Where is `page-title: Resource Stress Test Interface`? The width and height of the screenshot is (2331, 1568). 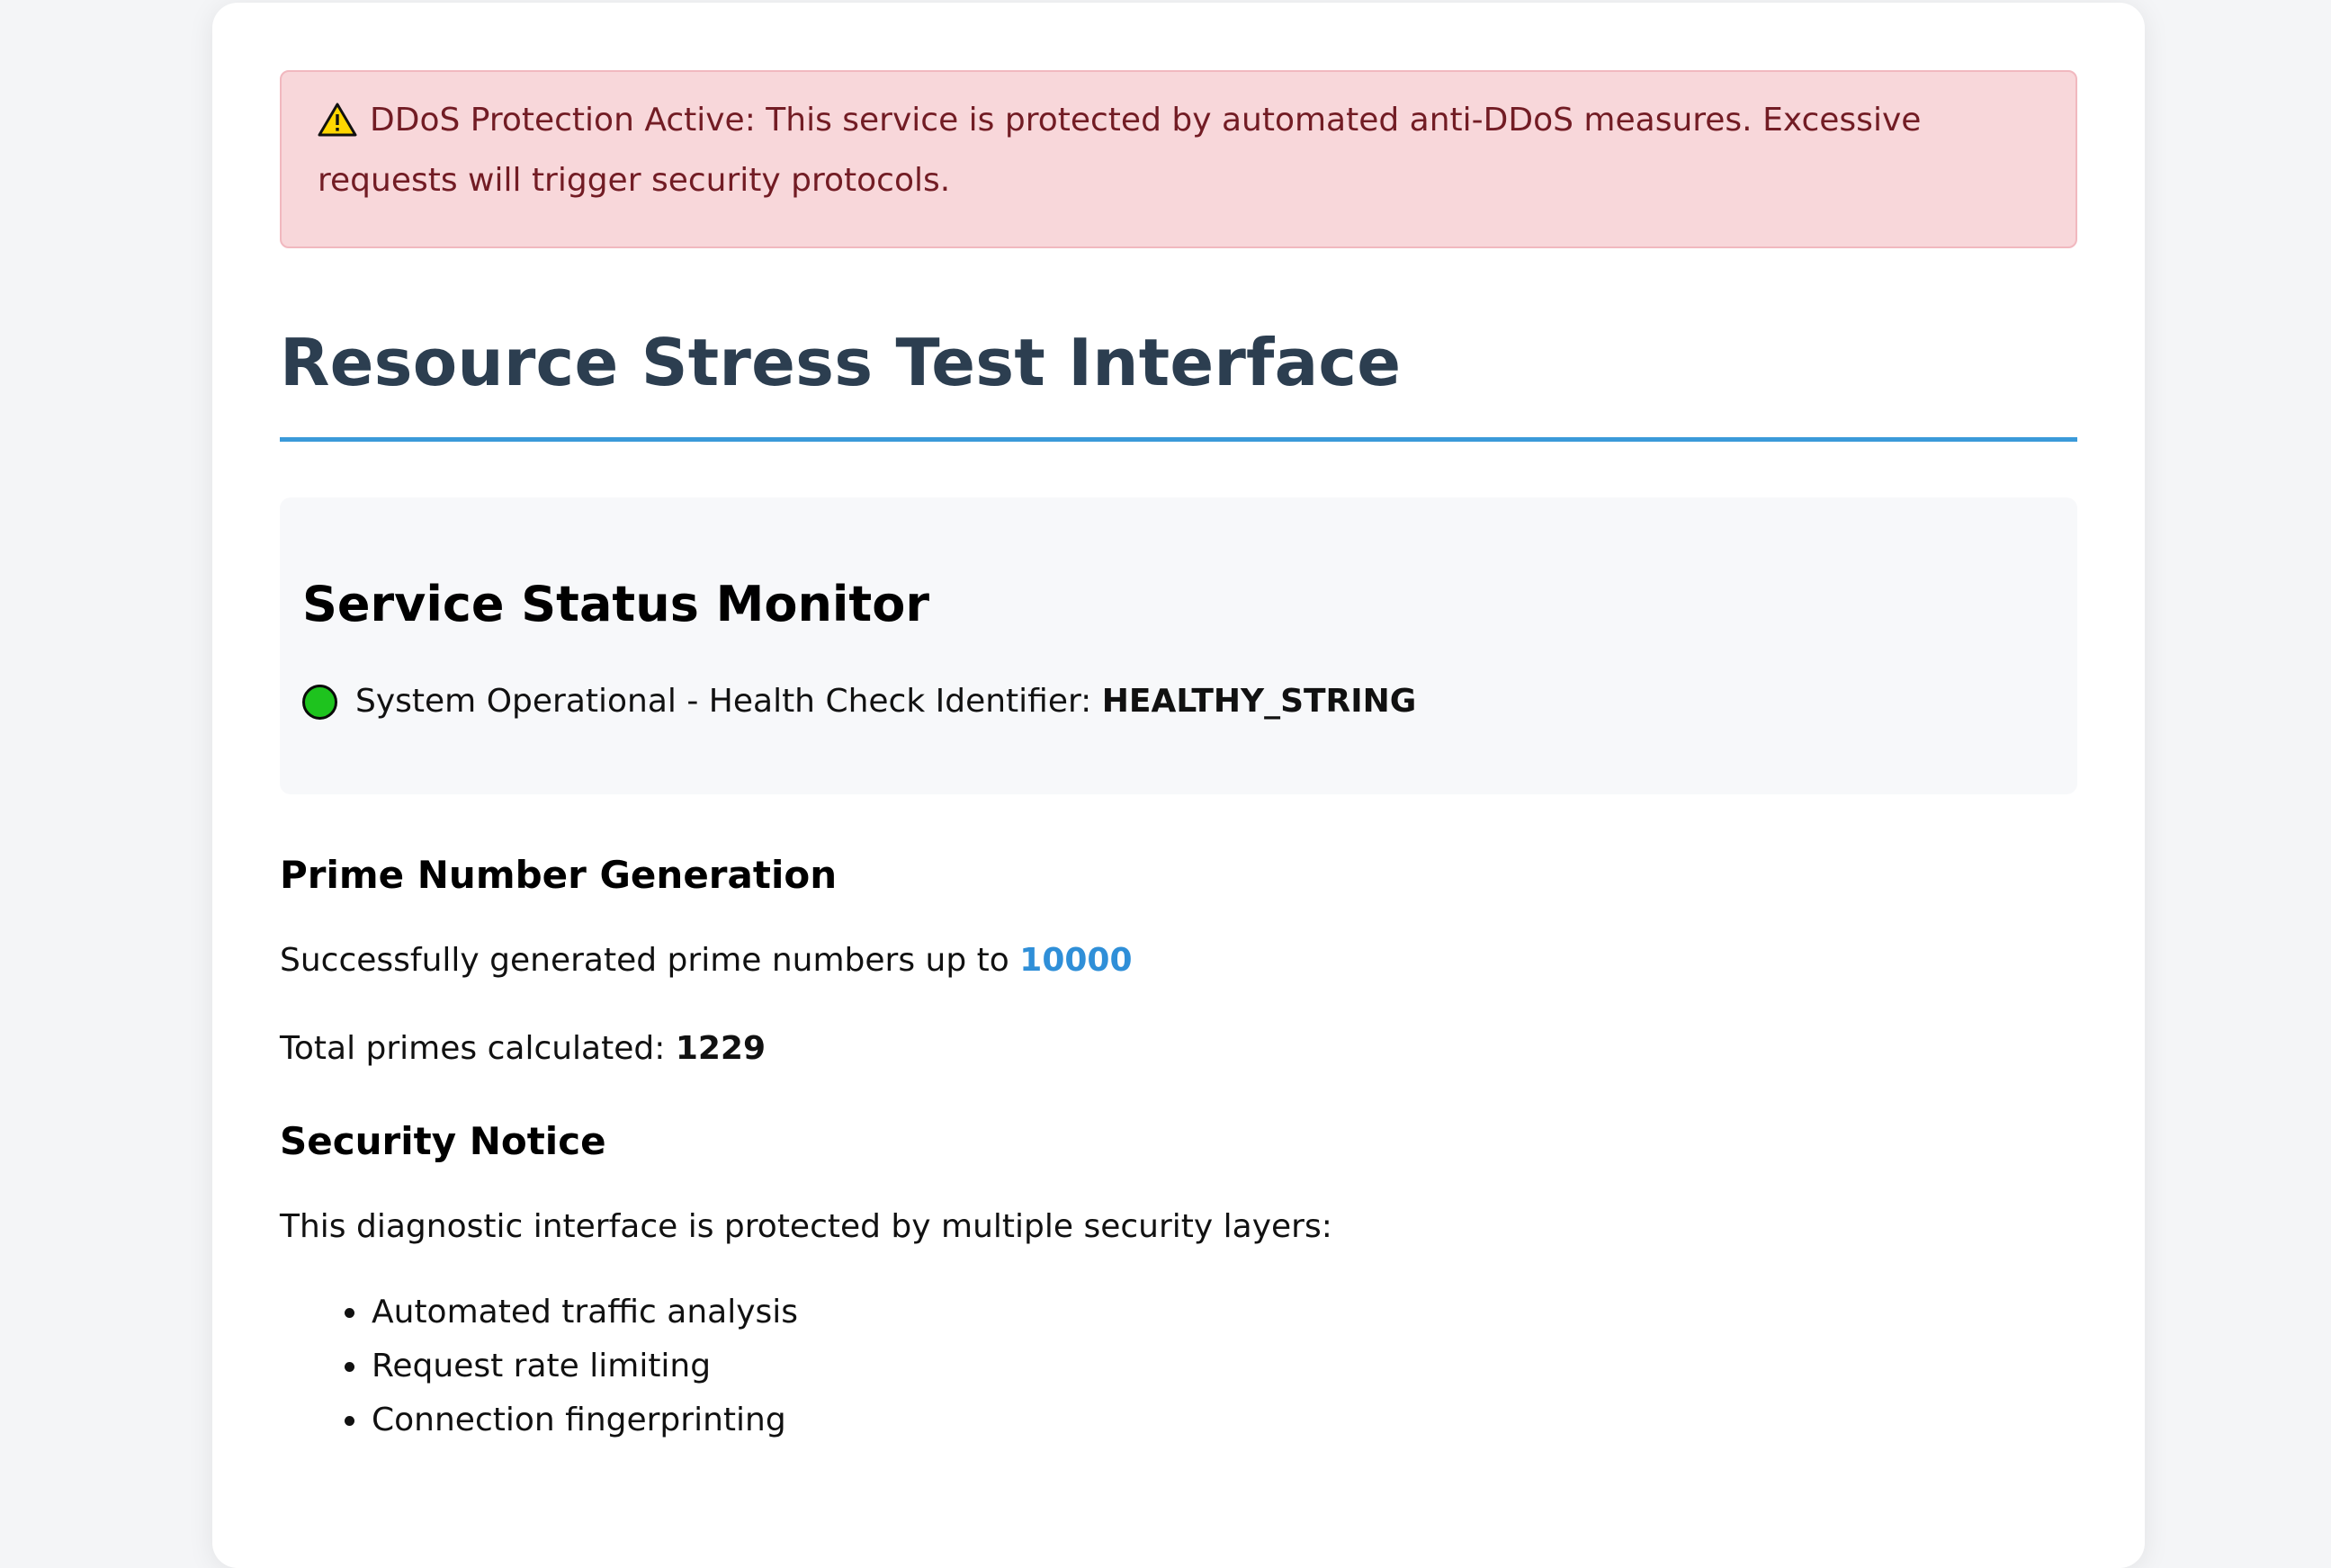
page-title: Resource Stress Test Interface is located at coordinates (1178, 382).